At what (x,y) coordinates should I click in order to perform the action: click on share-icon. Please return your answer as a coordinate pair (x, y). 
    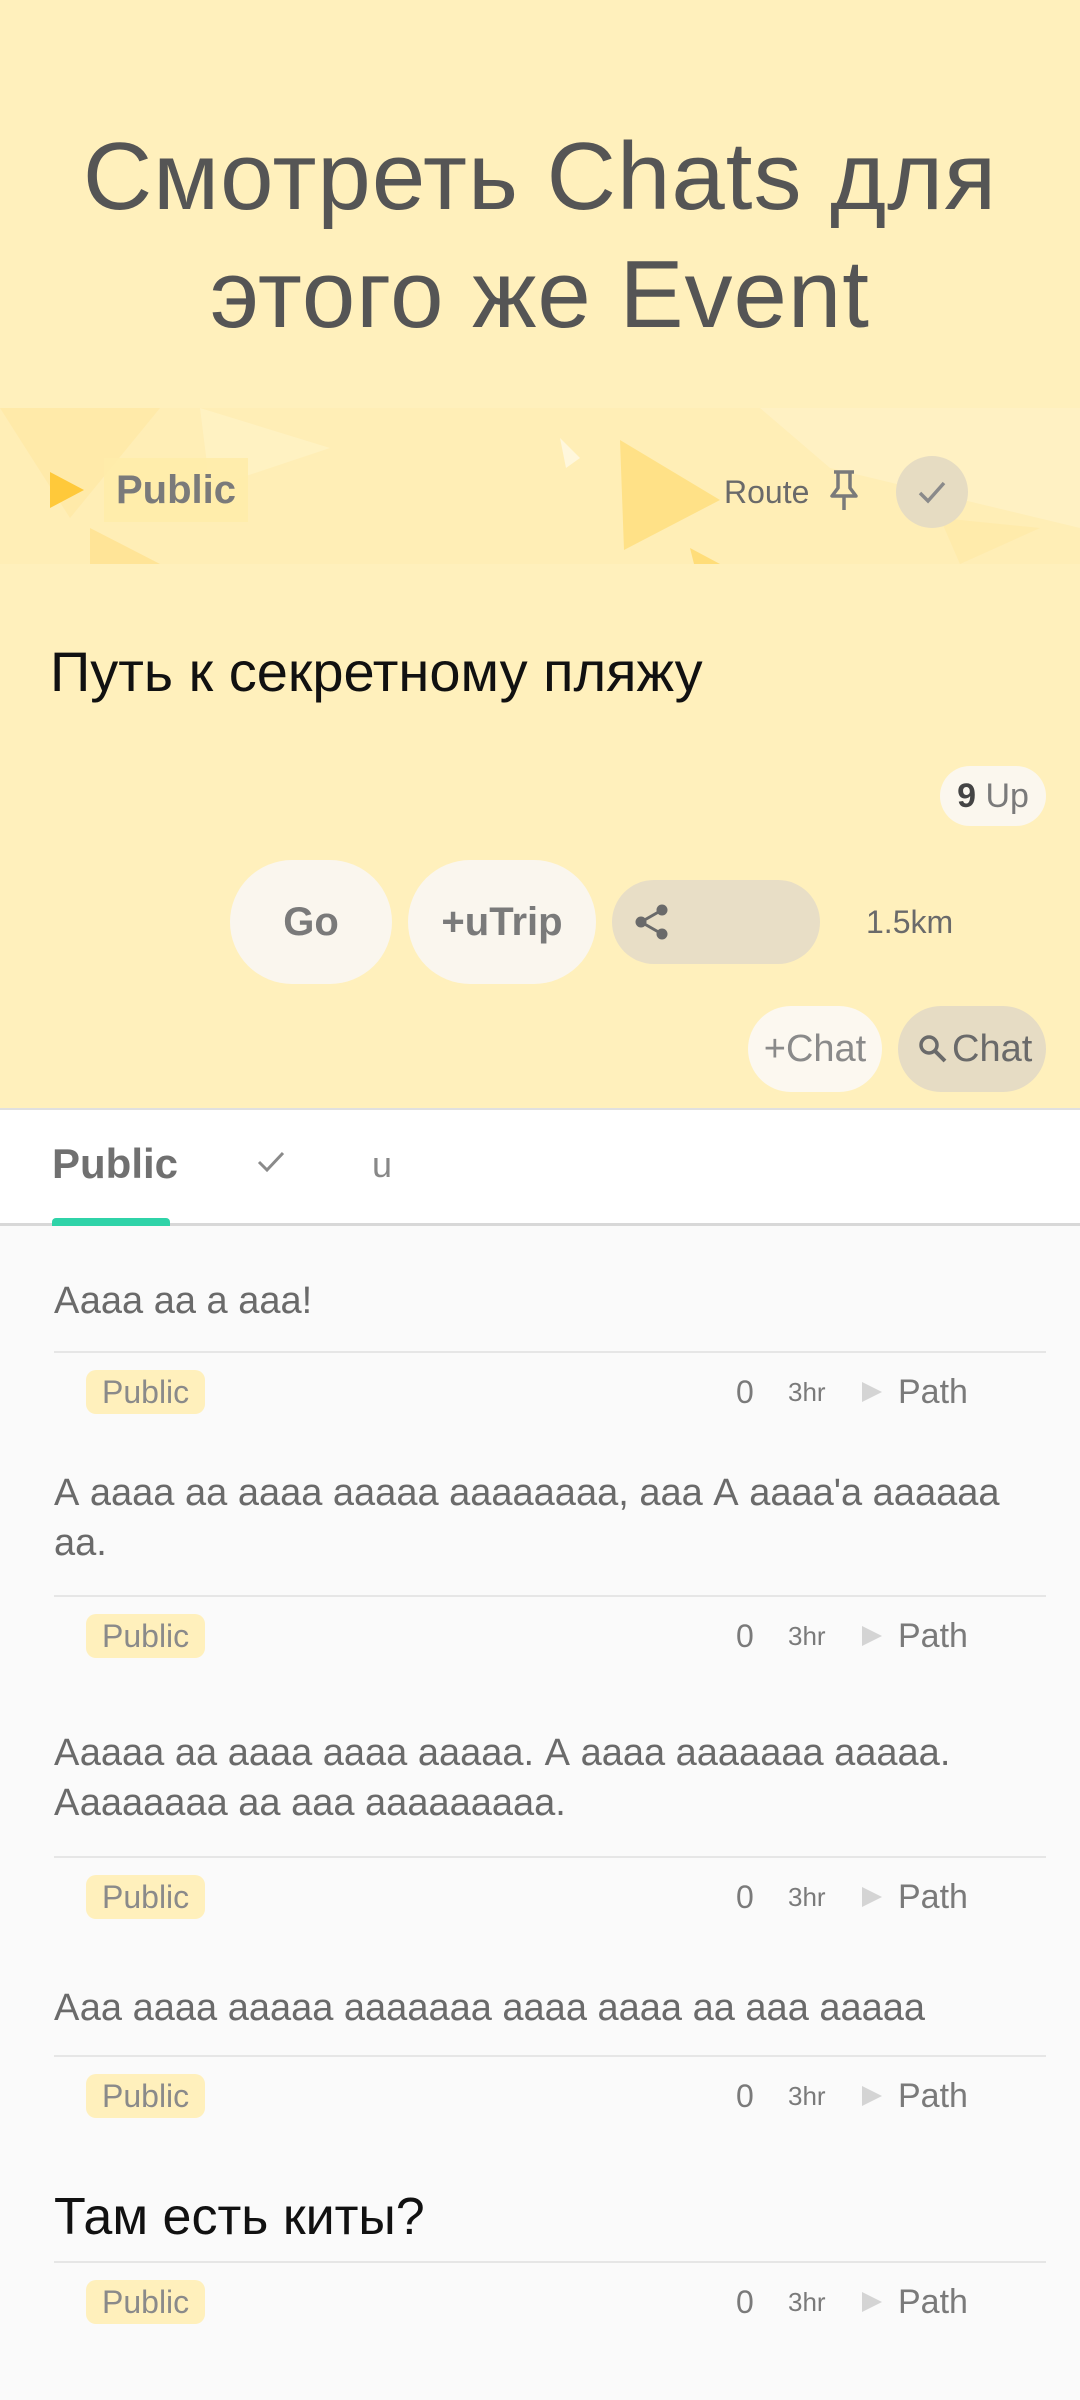
    Looking at the image, I should click on (651, 922).